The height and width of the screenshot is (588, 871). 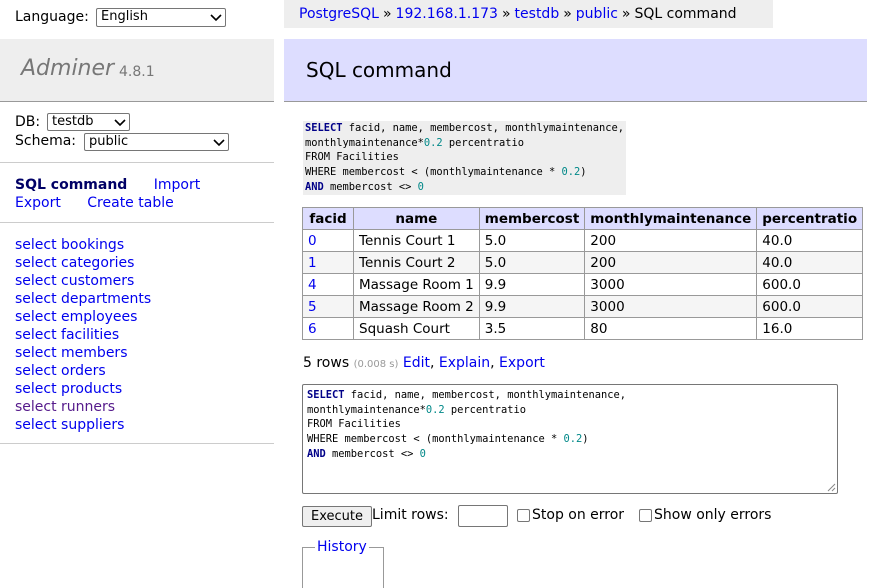 What do you see at coordinates (83, 407) in the screenshot?
I see `table-link: select runners` at bounding box center [83, 407].